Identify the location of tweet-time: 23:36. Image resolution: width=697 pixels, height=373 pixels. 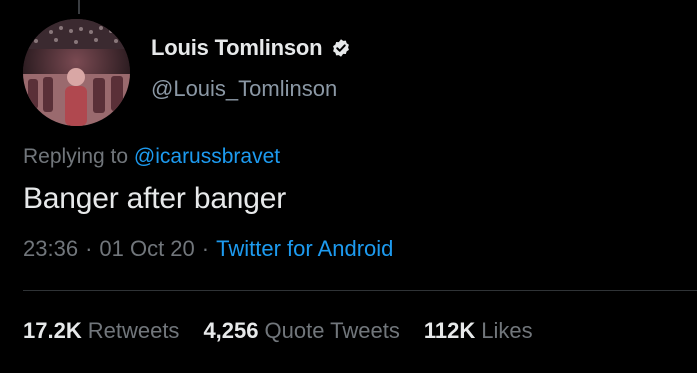
(50, 248).